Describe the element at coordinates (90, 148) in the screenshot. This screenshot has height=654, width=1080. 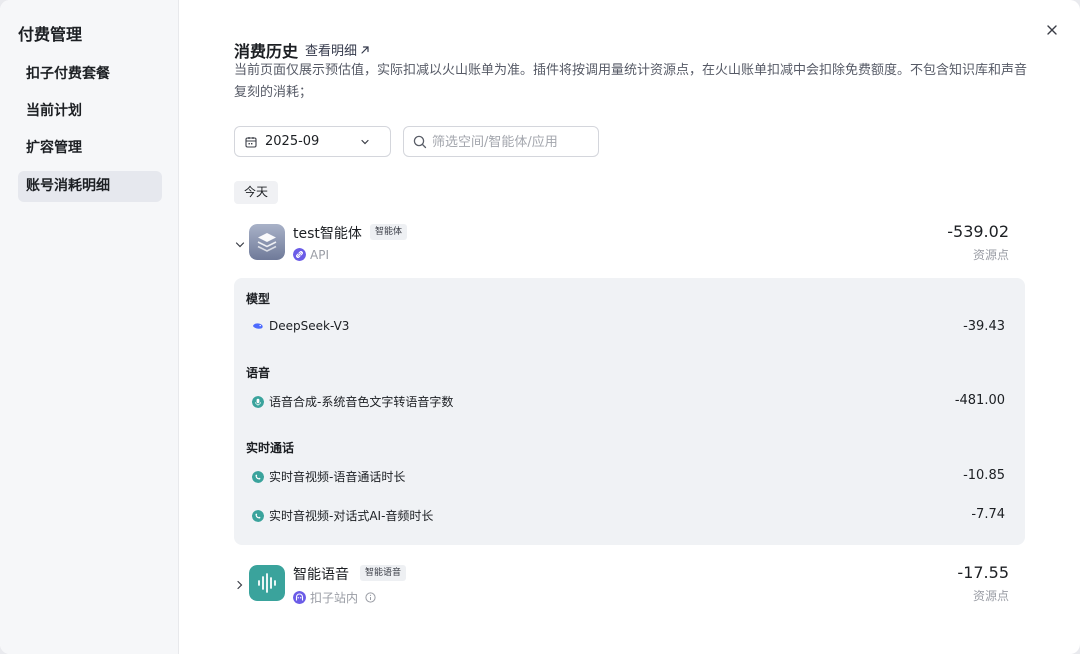
I see `sidebar-item-capacity: 扩容管理` at that location.